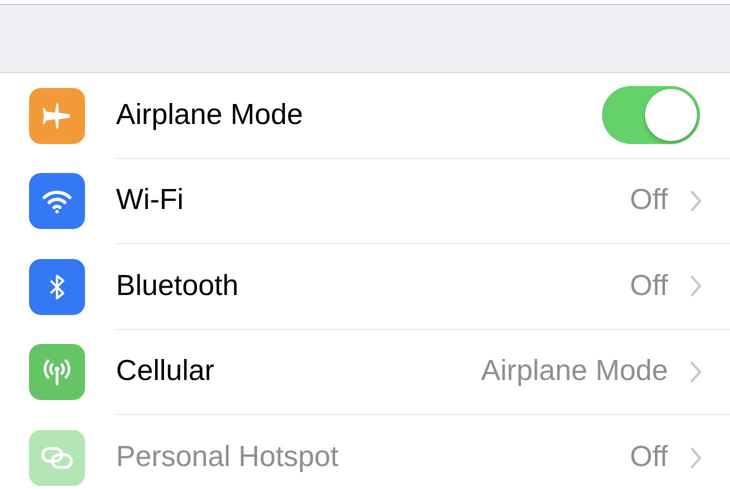 This screenshot has width=730, height=490. I want to click on setting-label: Bluetooth, so click(373, 286).